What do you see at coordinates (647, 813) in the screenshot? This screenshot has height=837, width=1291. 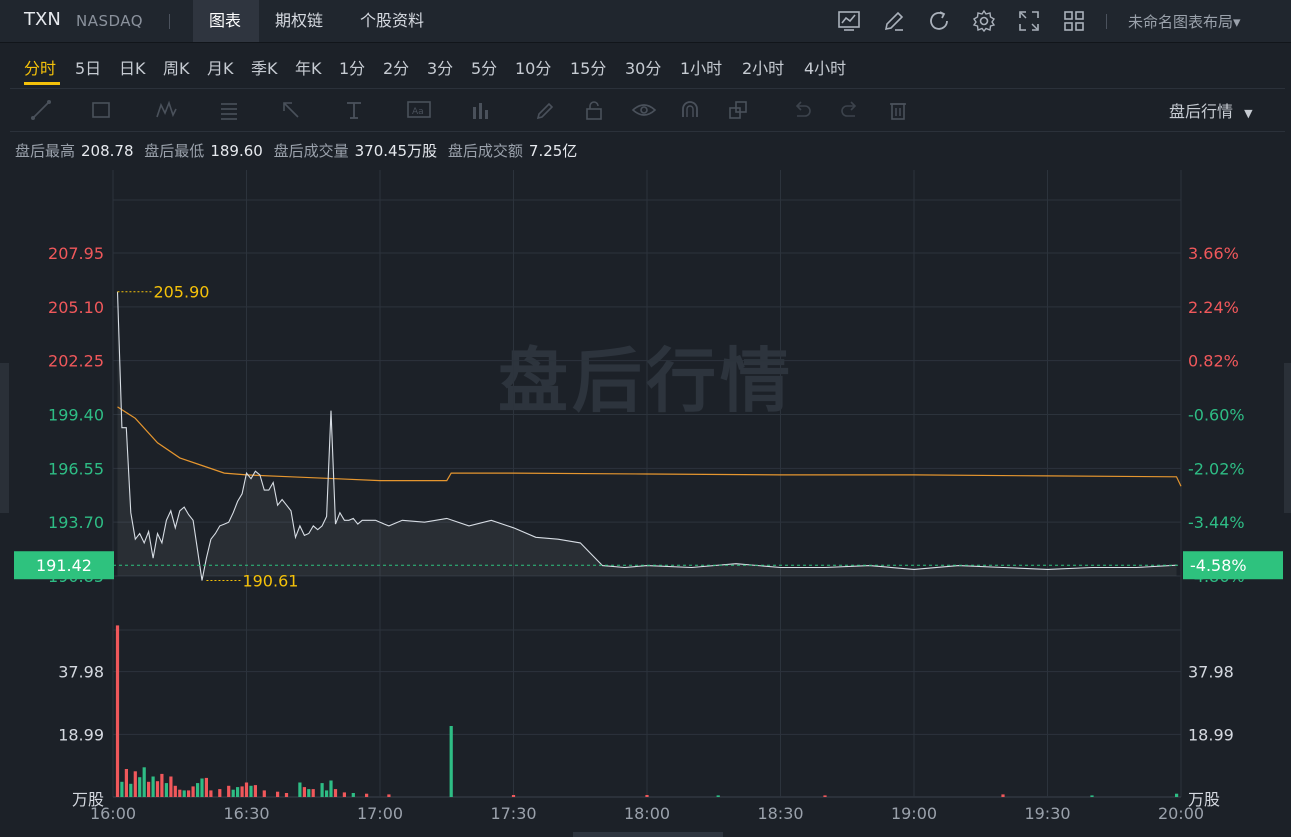 I see `x-tick-label: 18:00` at bounding box center [647, 813].